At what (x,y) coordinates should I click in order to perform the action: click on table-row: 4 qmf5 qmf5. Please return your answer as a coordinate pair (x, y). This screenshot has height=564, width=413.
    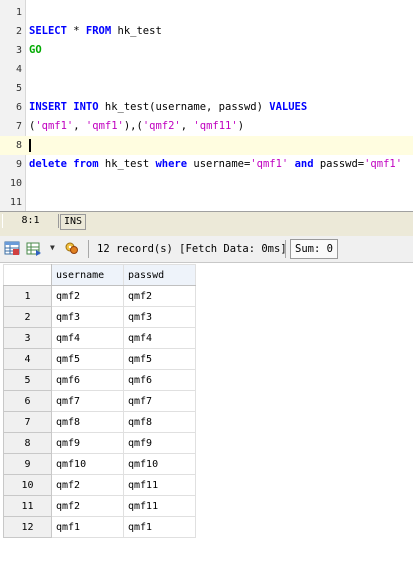
    Looking at the image, I should click on (99, 359).